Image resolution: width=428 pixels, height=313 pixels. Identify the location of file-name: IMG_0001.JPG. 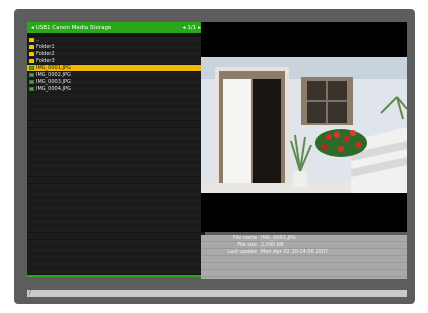
(53, 68).